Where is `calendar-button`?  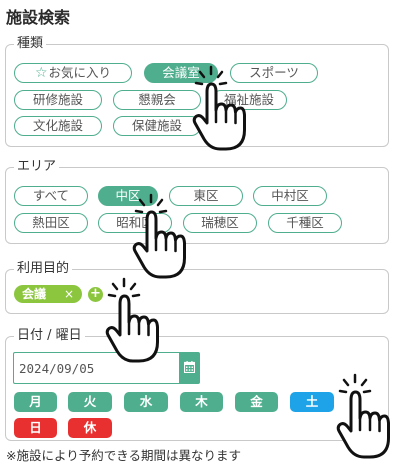 calendar-button is located at coordinates (189, 368).